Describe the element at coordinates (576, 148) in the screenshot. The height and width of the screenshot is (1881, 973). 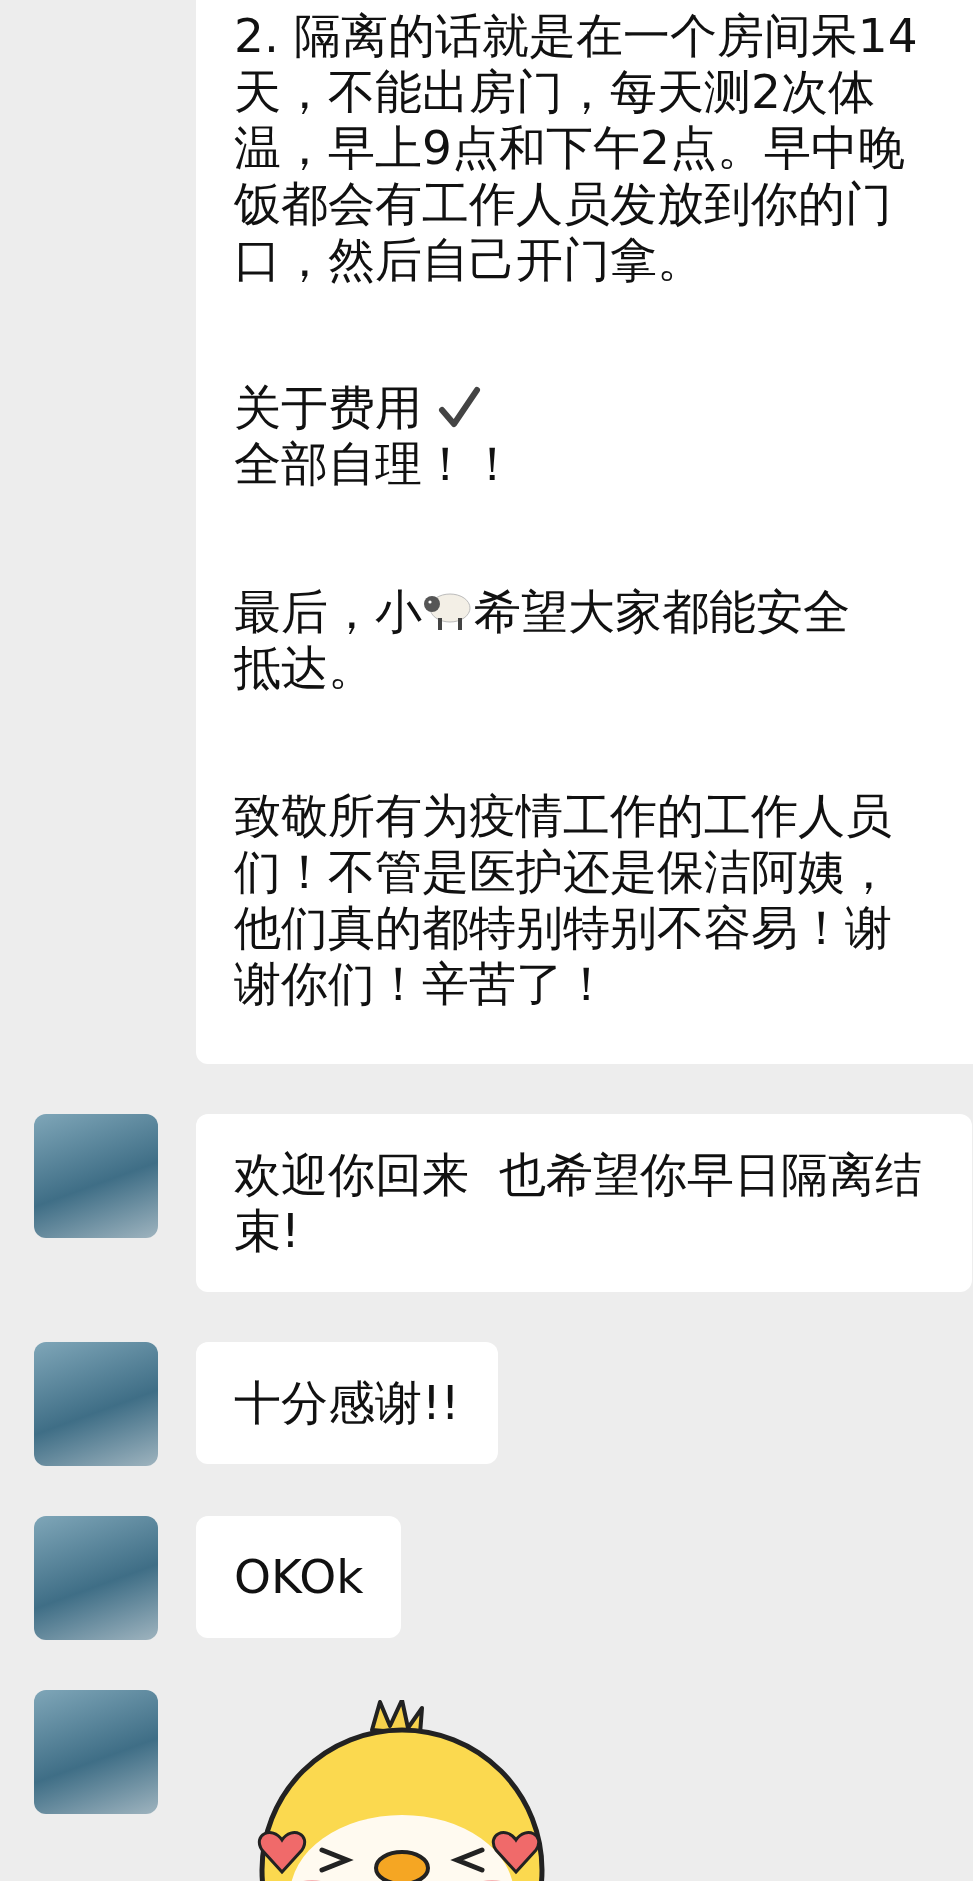
I see `message-text: 2. 隔离的话就是在一个房间呆14天，不能出房门，每天测2次体温，早上9点和下午2点。早中晚饭都会有工作人员发放到你的门口，然后自己开门拿。` at that location.